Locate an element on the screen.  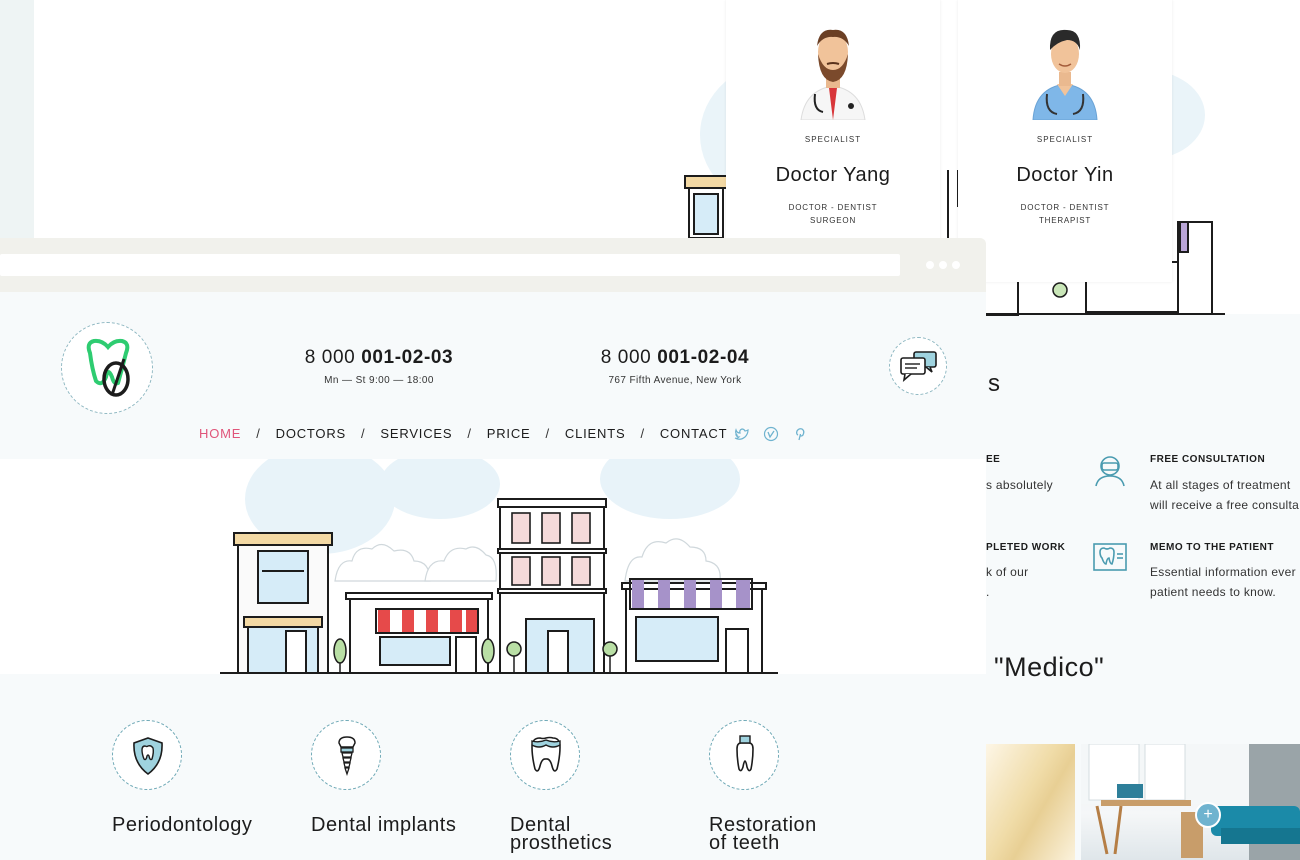
service-item: Restoration of teeth is located at coordinates (763, 787).